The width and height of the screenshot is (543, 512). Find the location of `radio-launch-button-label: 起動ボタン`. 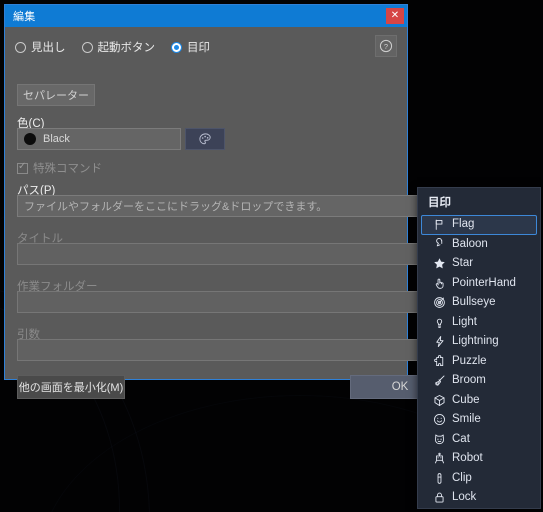

radio-launch-button-label: 起動ボタン is located at coordinates (126, 48).